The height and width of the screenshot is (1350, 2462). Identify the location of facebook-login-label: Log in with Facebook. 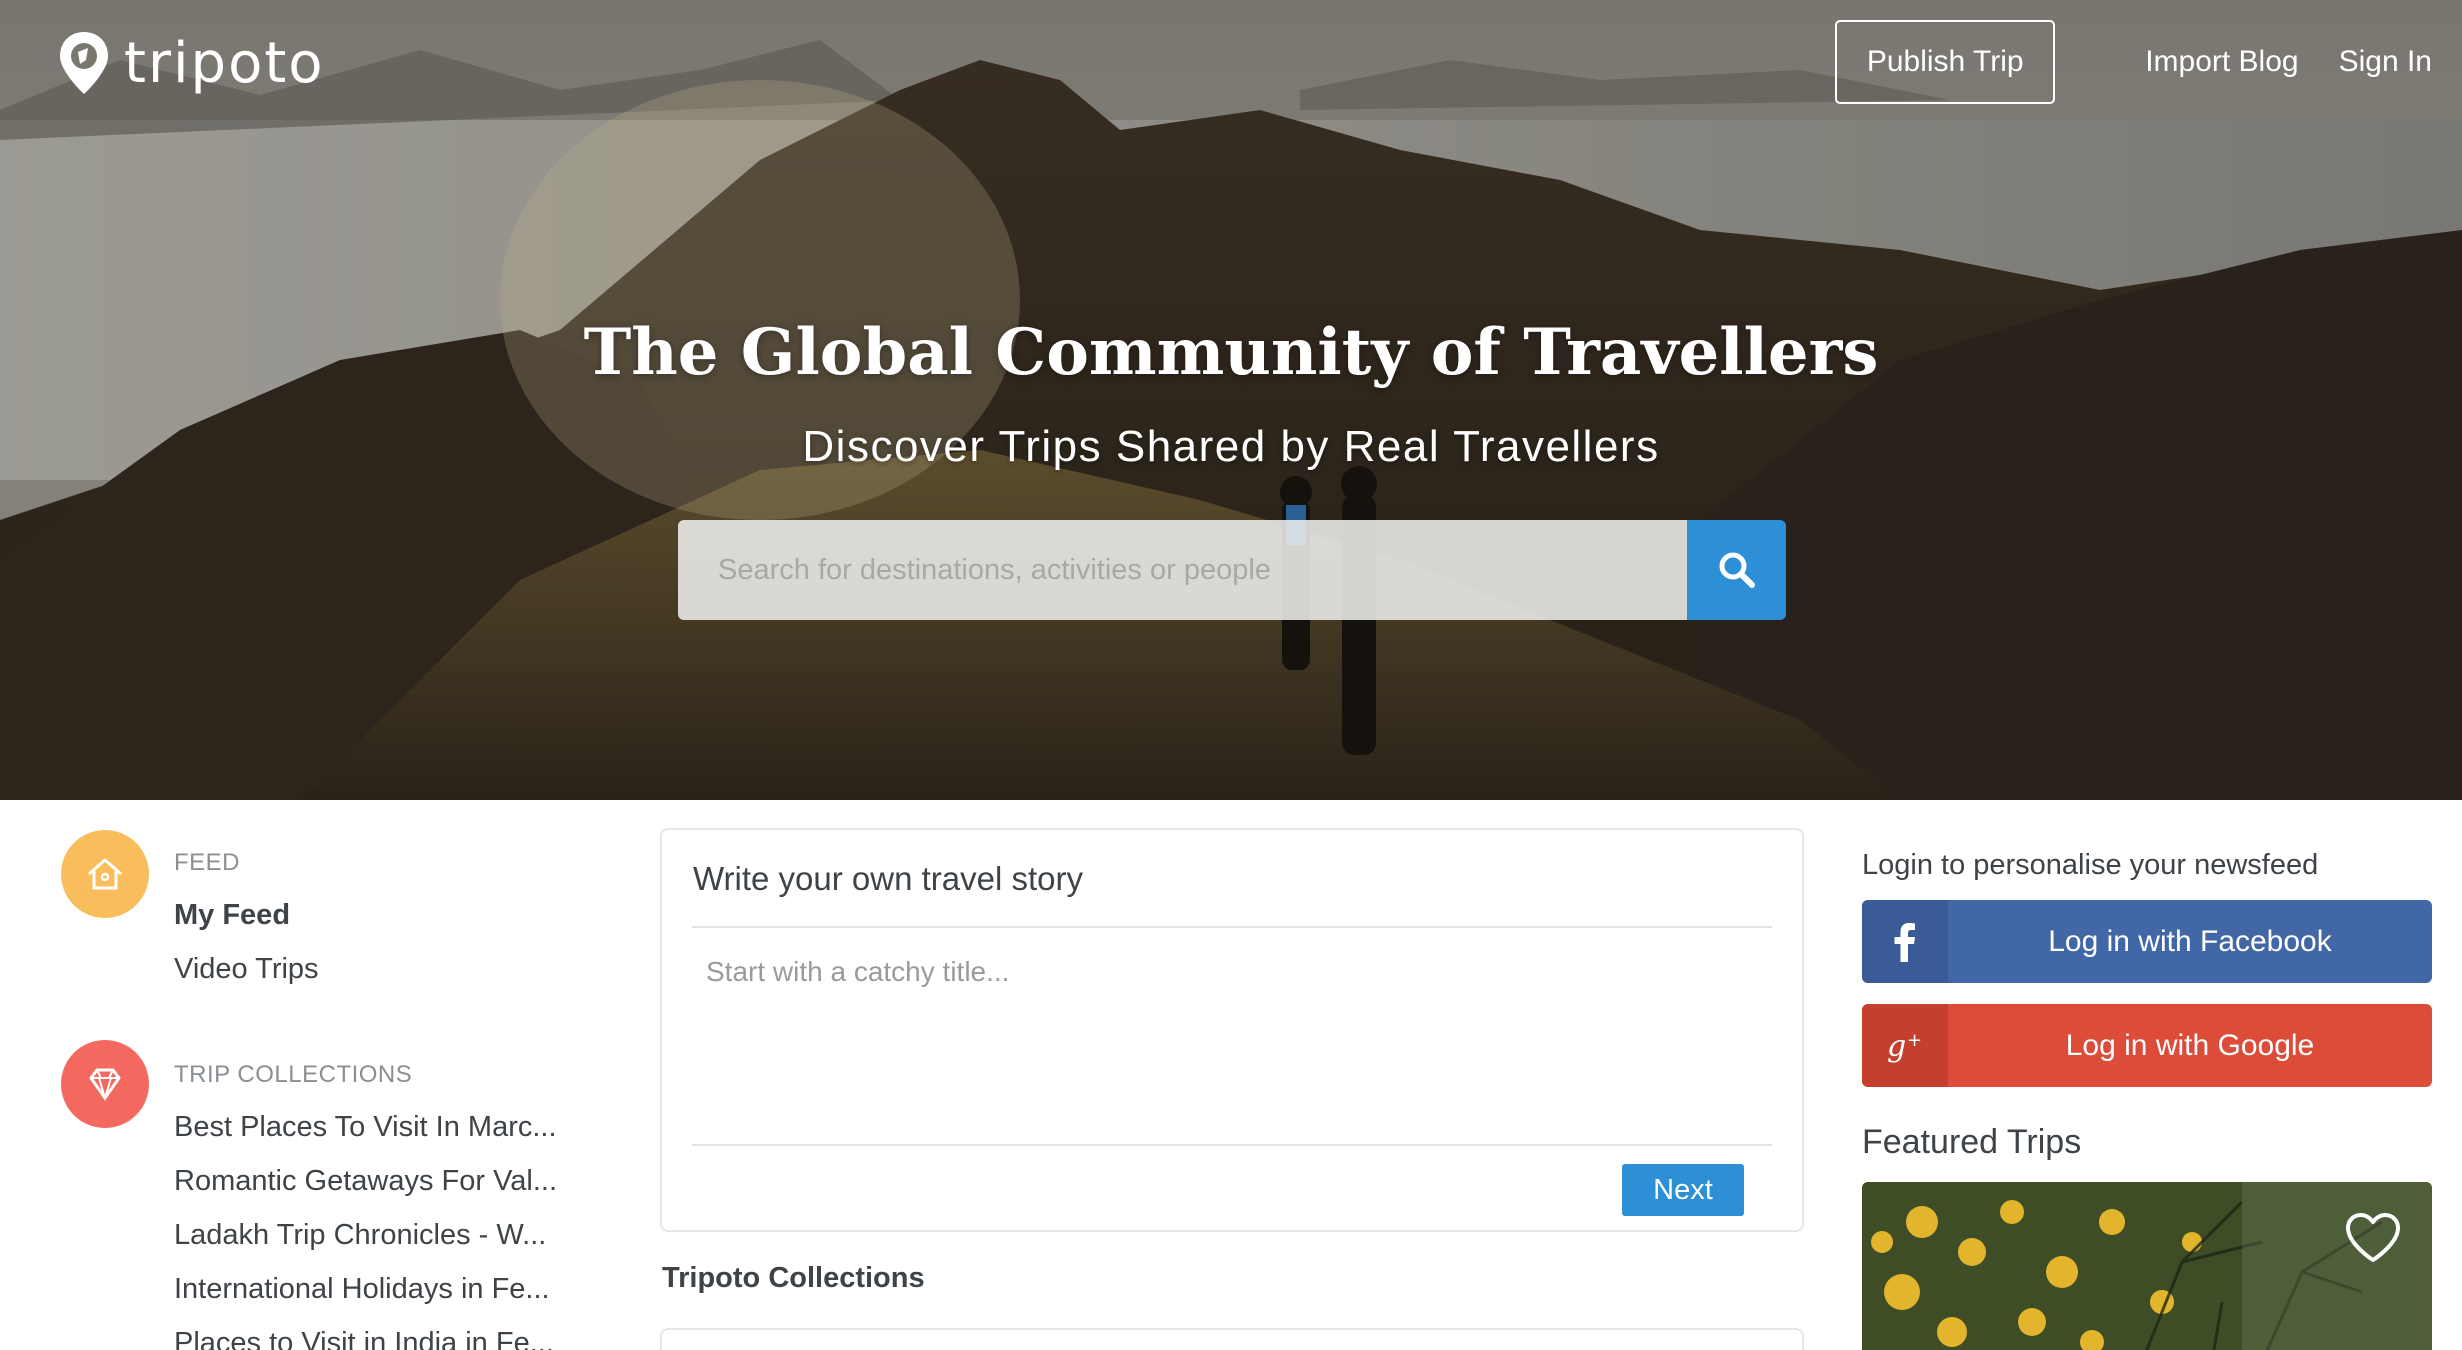
(2190, 941).